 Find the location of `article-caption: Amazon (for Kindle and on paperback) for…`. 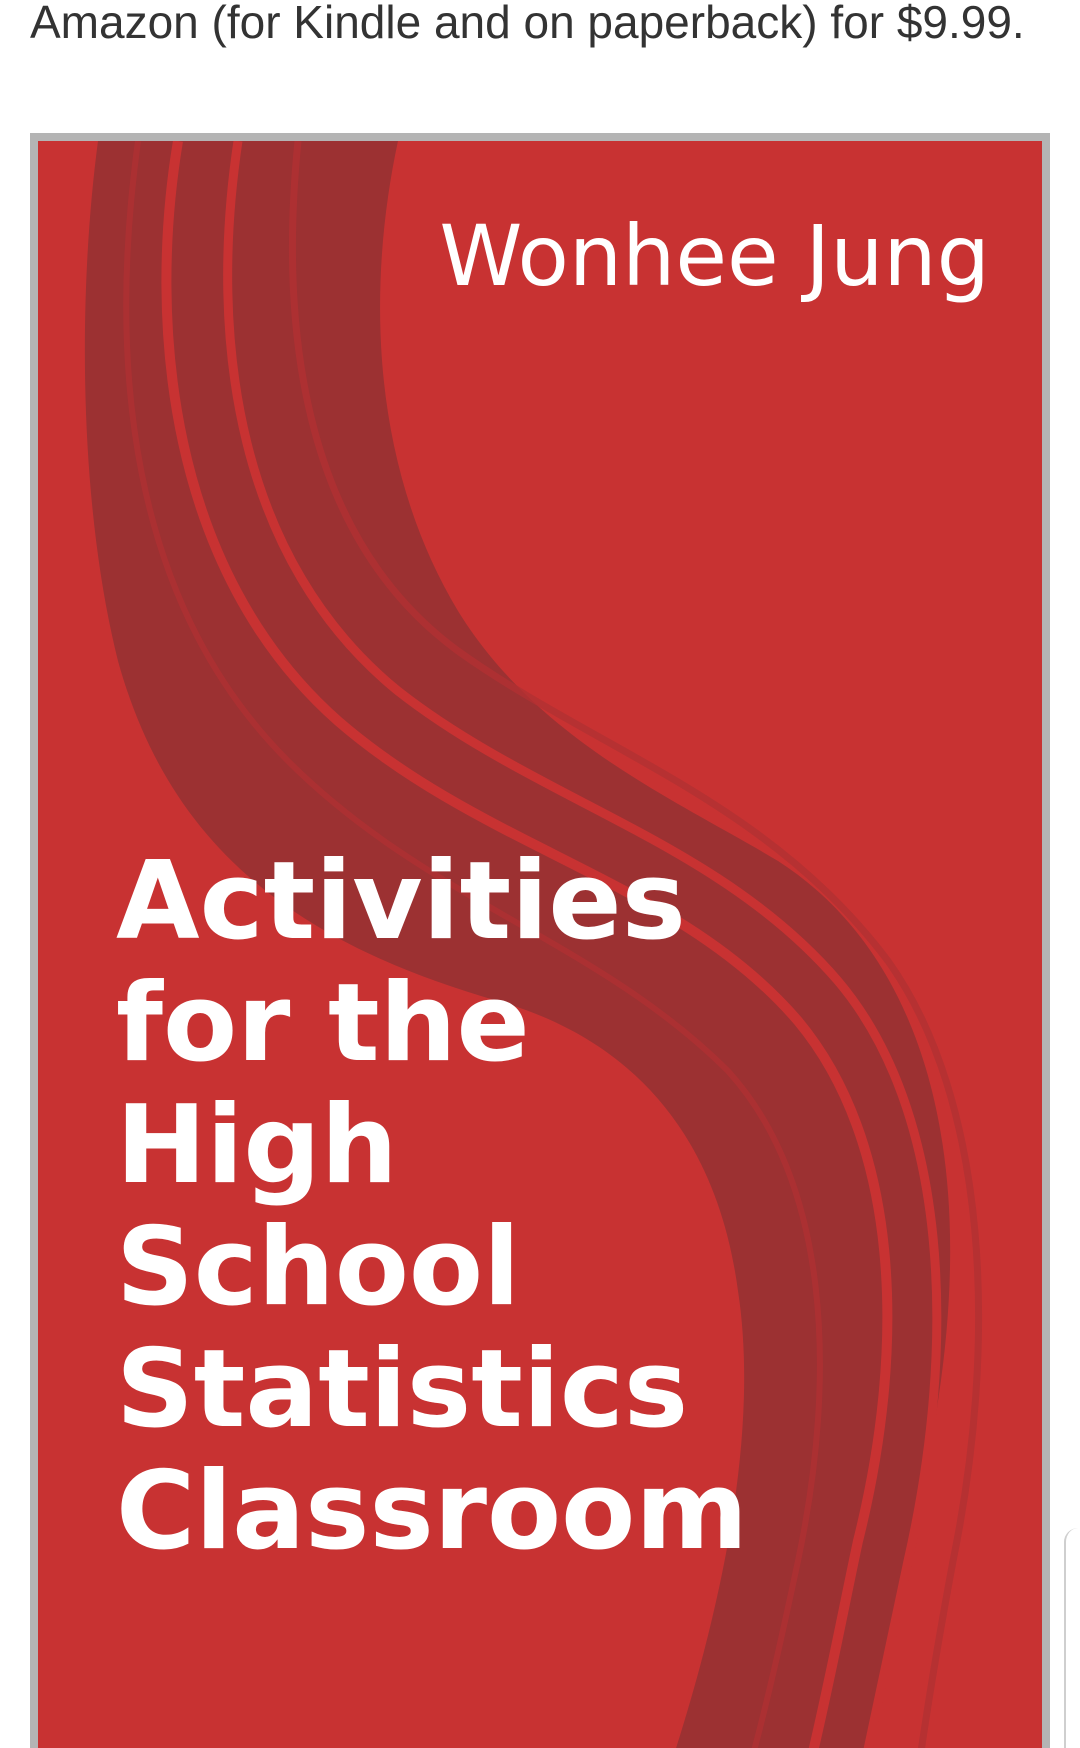

article-caption: Amazon (for Kindle and on paperback) for… is located at coordinates (527, 24).